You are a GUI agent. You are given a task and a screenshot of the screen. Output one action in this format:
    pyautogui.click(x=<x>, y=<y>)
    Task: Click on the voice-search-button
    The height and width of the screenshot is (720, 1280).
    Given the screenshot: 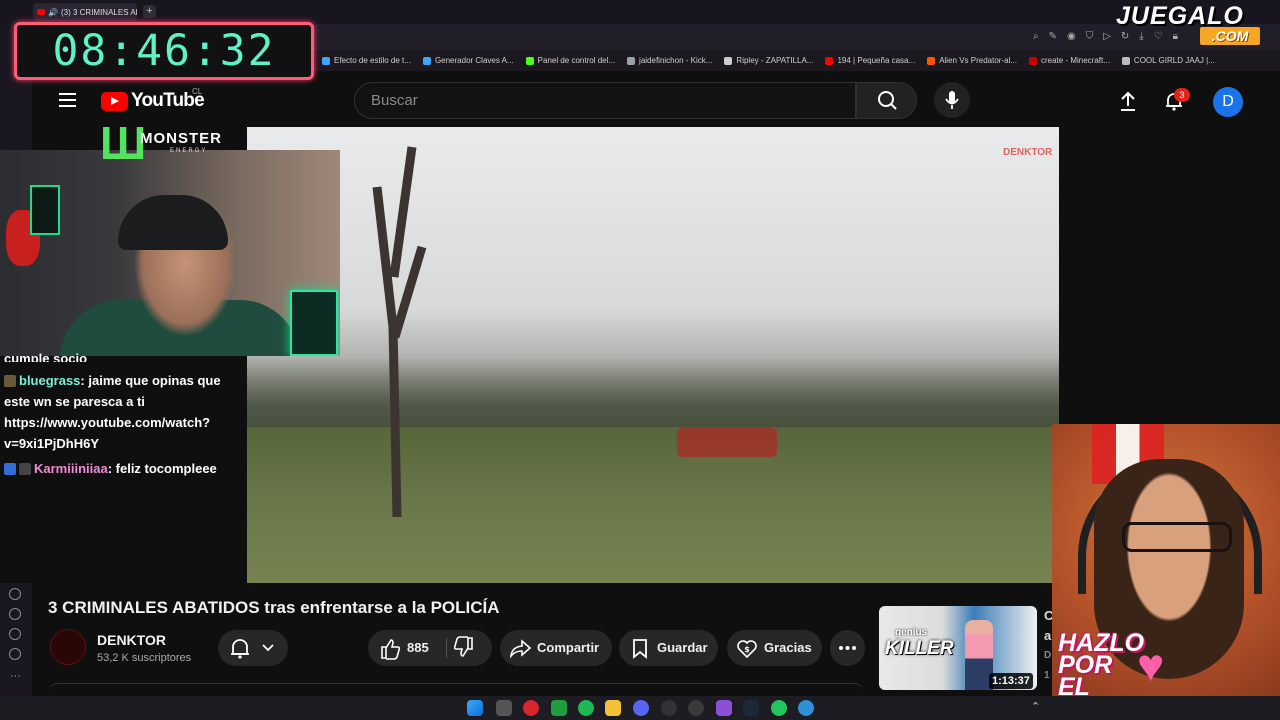 What is the action you would take?
    pyautogui.click(x=952, y=100)
    